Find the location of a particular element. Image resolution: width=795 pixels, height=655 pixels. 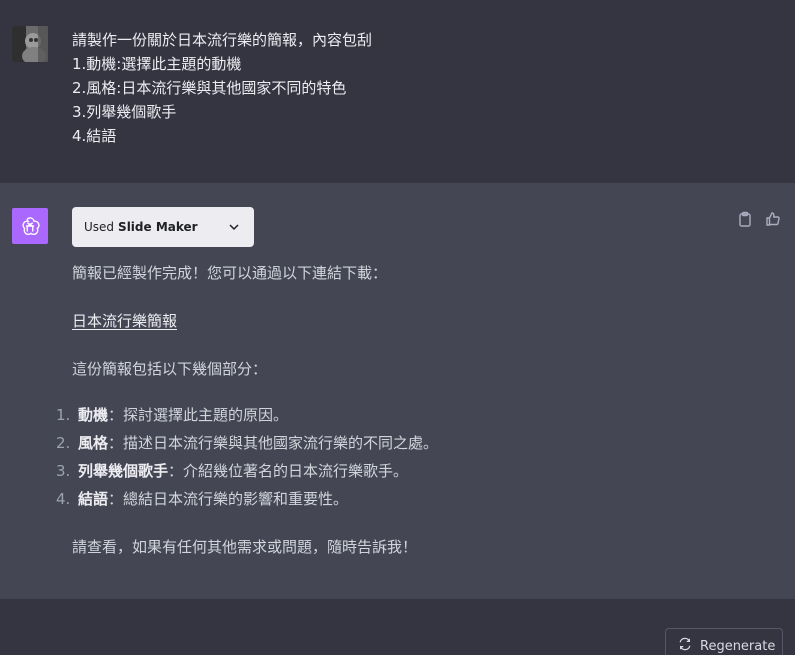

list-term: 列舉幾個歌手 is located at coordinates (123, 471).